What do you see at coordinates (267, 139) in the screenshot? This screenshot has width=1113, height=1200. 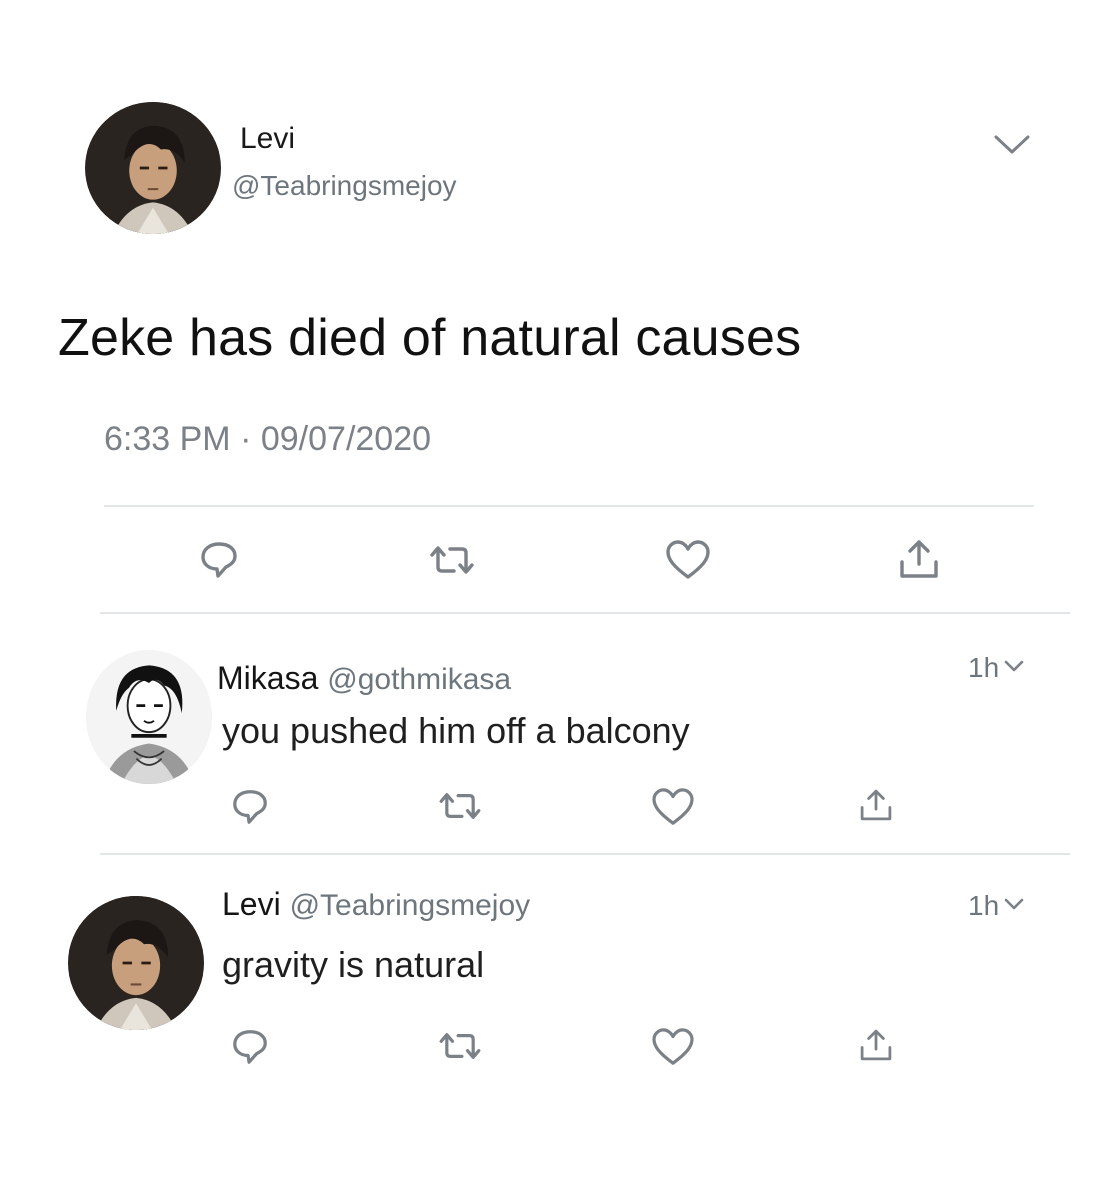 I see `author-name: Levi` at bounding box center [267, 139].